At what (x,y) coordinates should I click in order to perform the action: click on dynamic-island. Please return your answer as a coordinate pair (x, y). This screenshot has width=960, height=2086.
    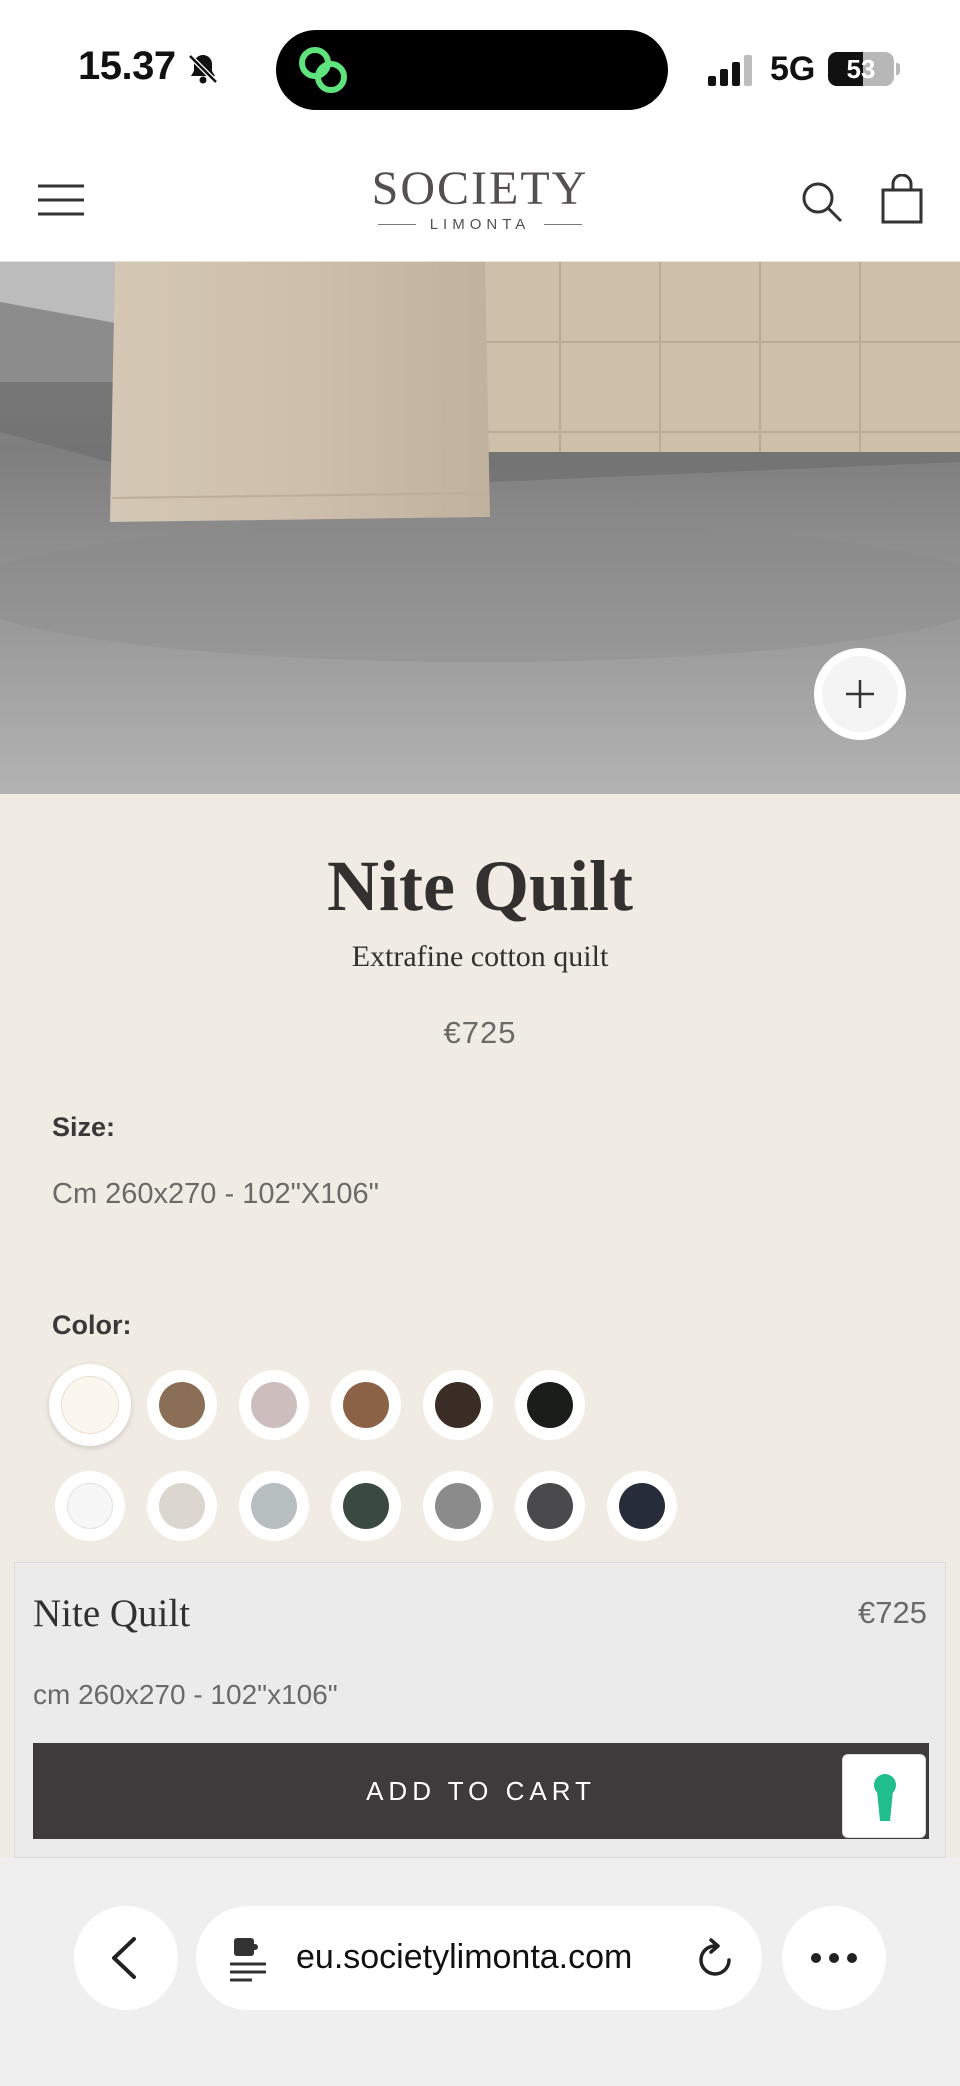
    Looking at the image, I should click on (472, 70).